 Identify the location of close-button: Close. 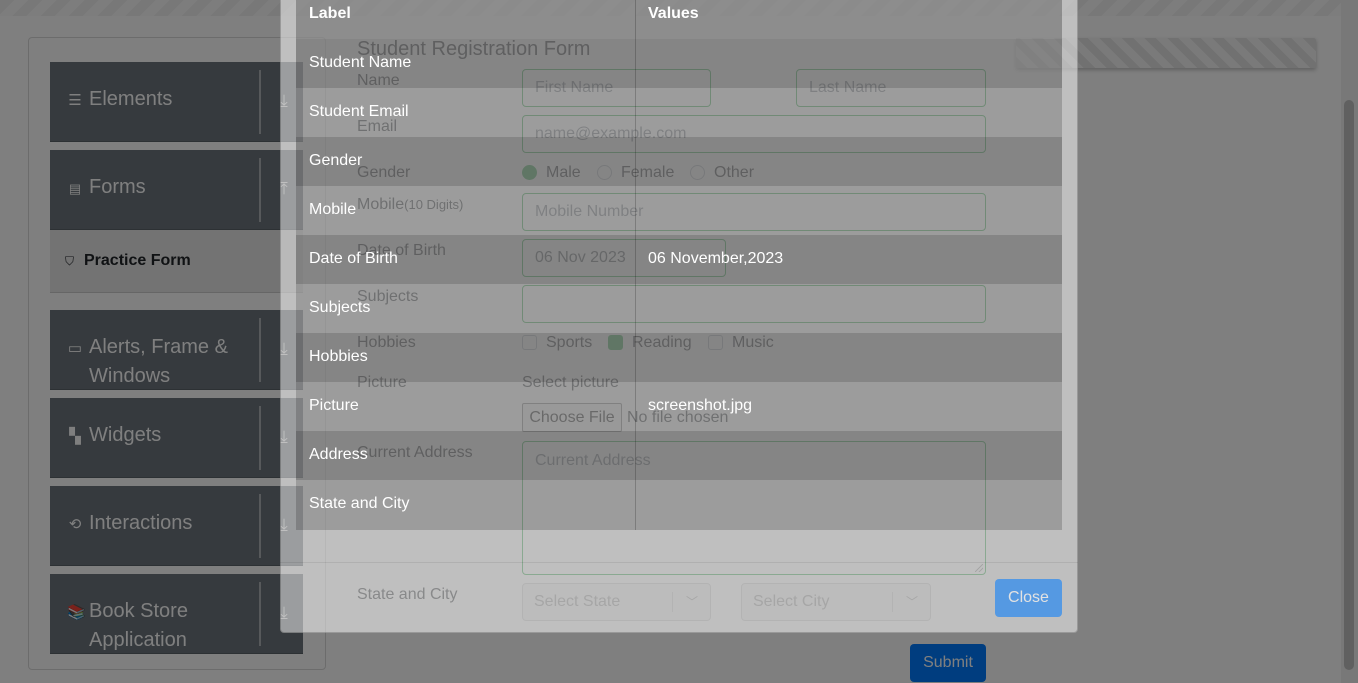
(1028, 598).